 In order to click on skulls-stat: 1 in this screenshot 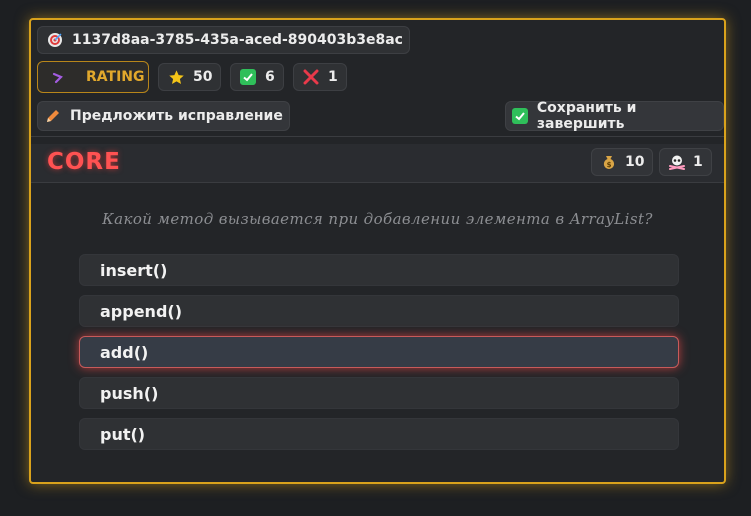, I will do `click(685, 162)`.